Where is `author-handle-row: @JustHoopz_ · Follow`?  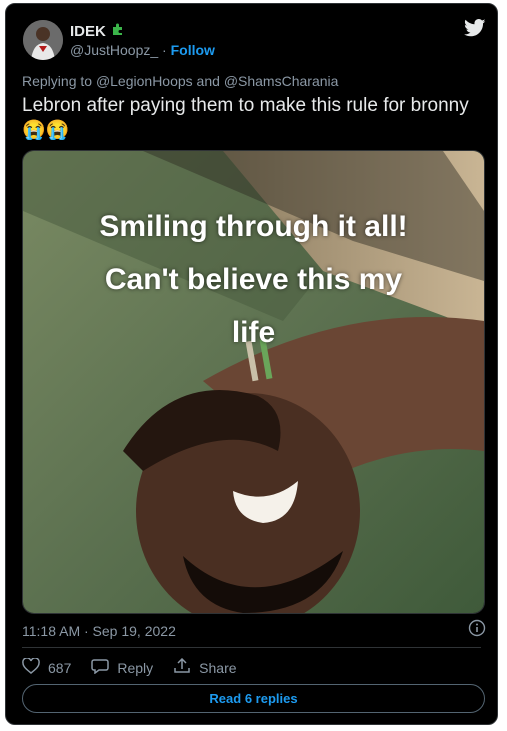
author-handle-row: @JustHoopz_ · Follow is located at coordinates (142, 50).